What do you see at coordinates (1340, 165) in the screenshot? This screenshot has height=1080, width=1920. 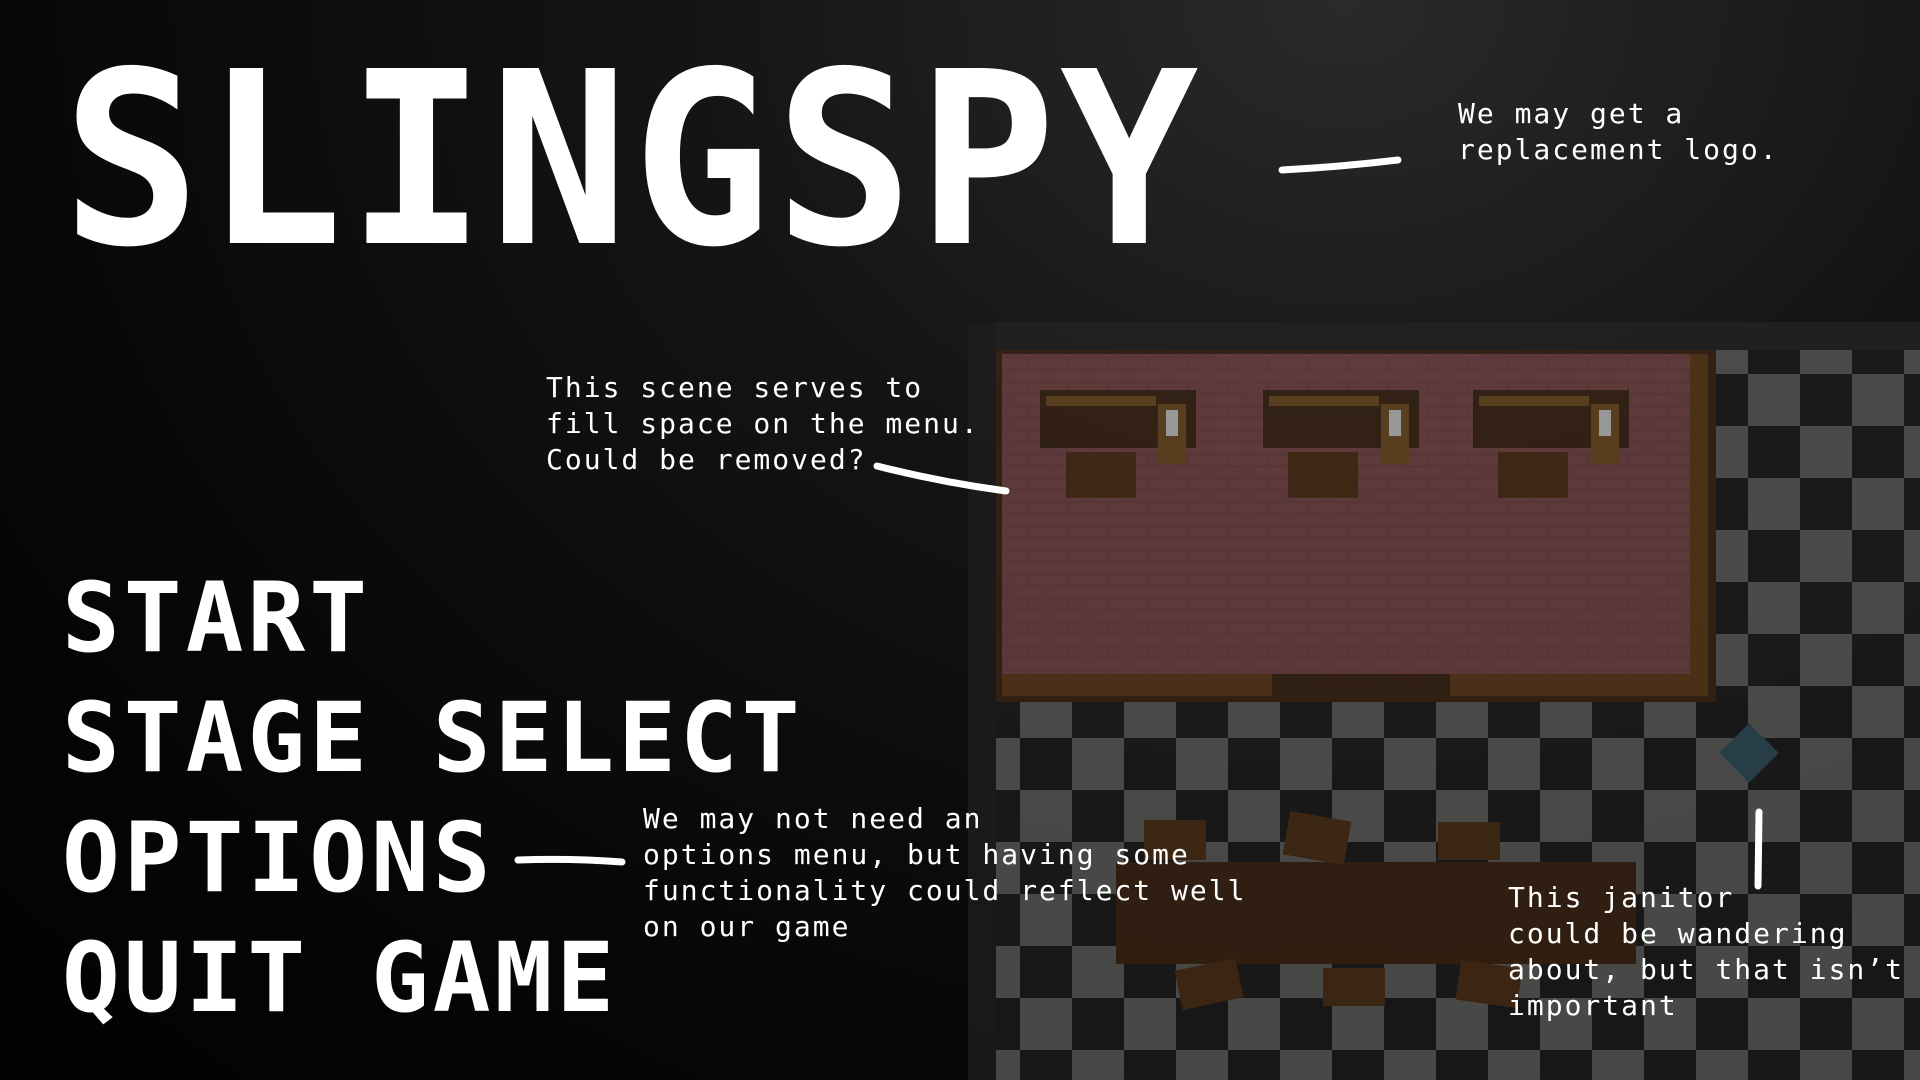 I see `logo-connector-stroke` at bounding box center [1340, 165].